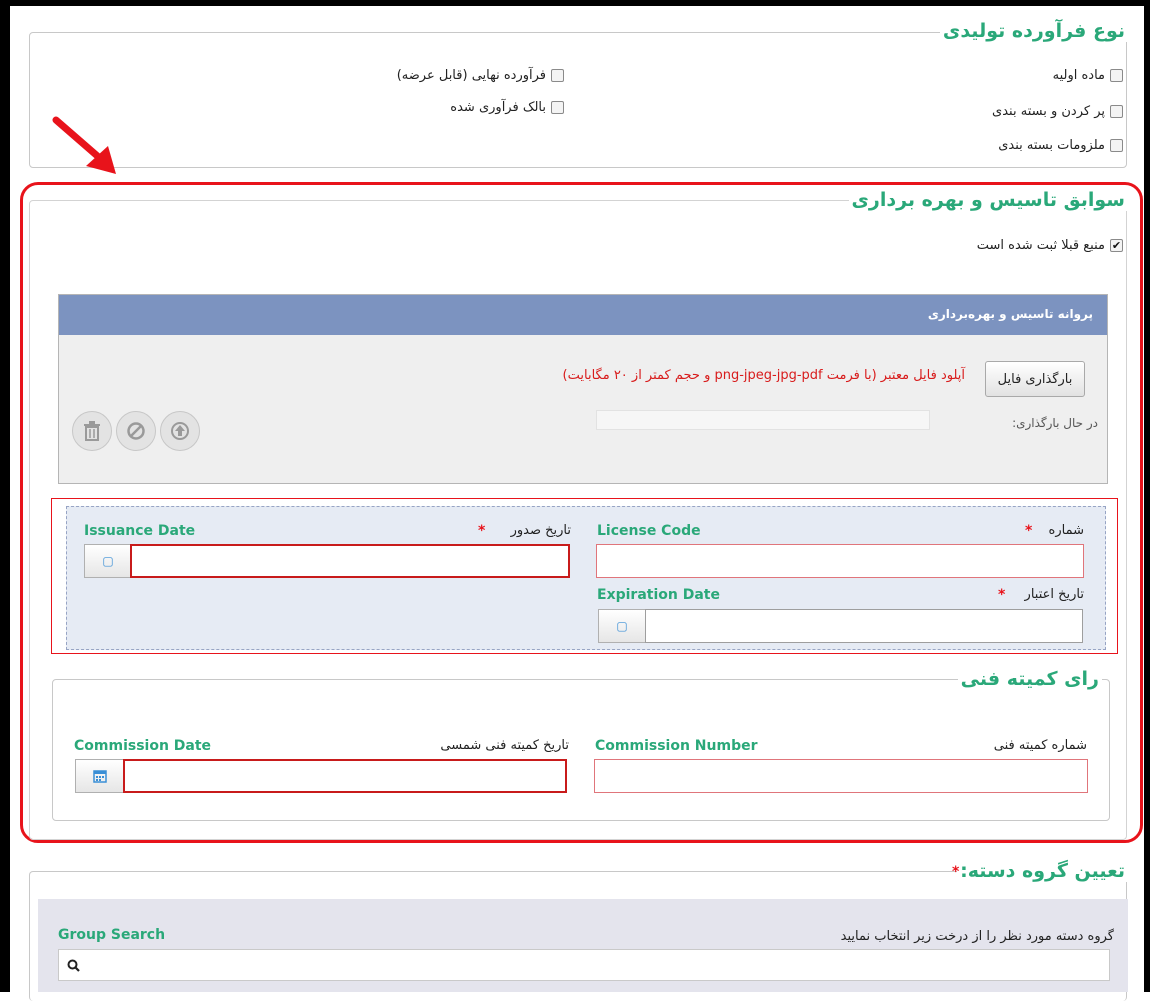  I want to click on checkbox-packaging-supplies: ملزومات بسته بندی, so click(1060, 145).